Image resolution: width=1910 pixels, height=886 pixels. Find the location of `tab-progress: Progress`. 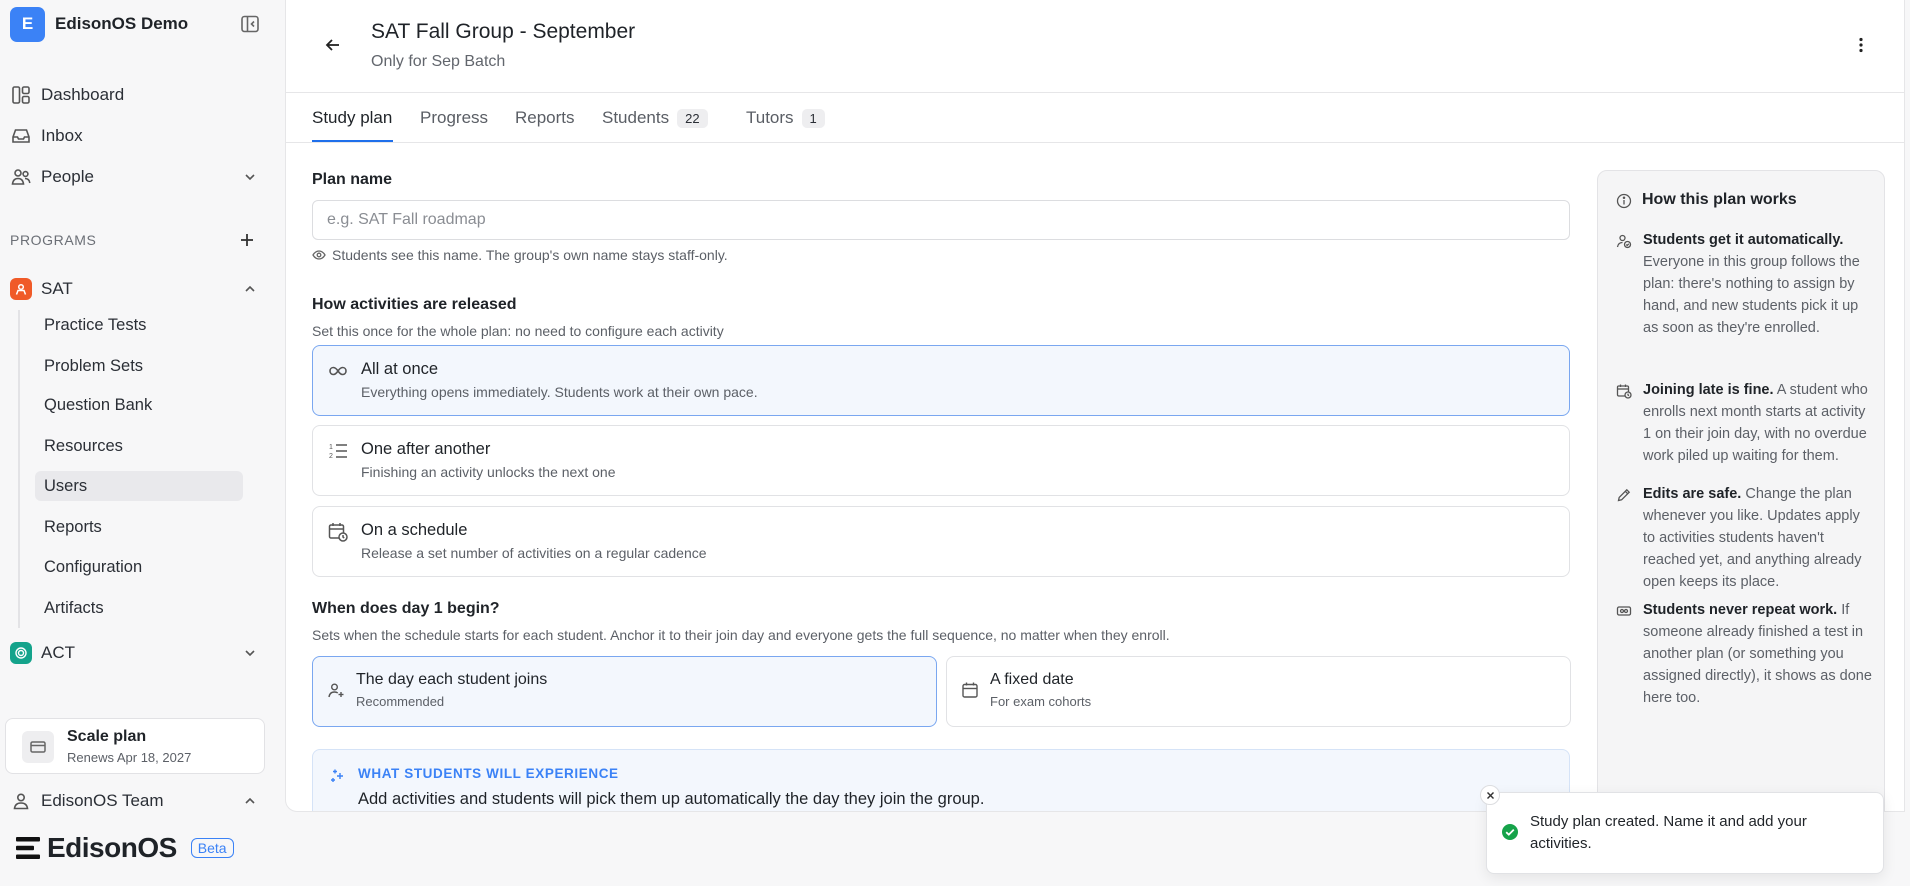

tab-progress: Progress is located at coordinates (454, 118).